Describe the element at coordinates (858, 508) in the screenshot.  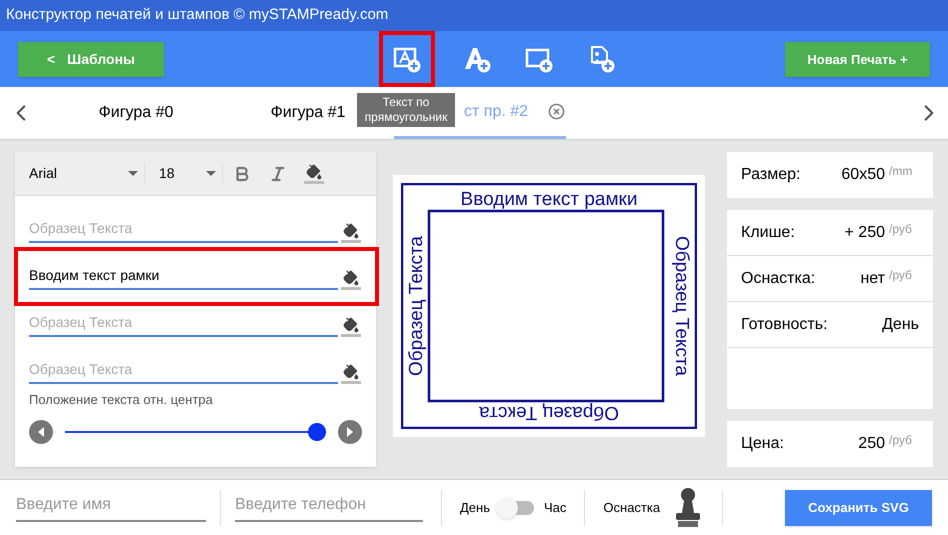
I see `save-svg-button: Сохранить SVG` at that location.